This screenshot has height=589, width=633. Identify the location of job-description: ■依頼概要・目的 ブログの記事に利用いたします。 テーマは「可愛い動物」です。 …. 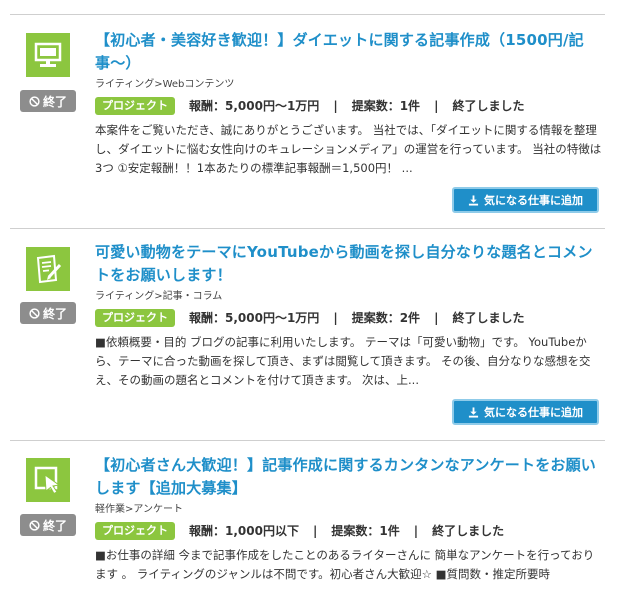
(343, 361).